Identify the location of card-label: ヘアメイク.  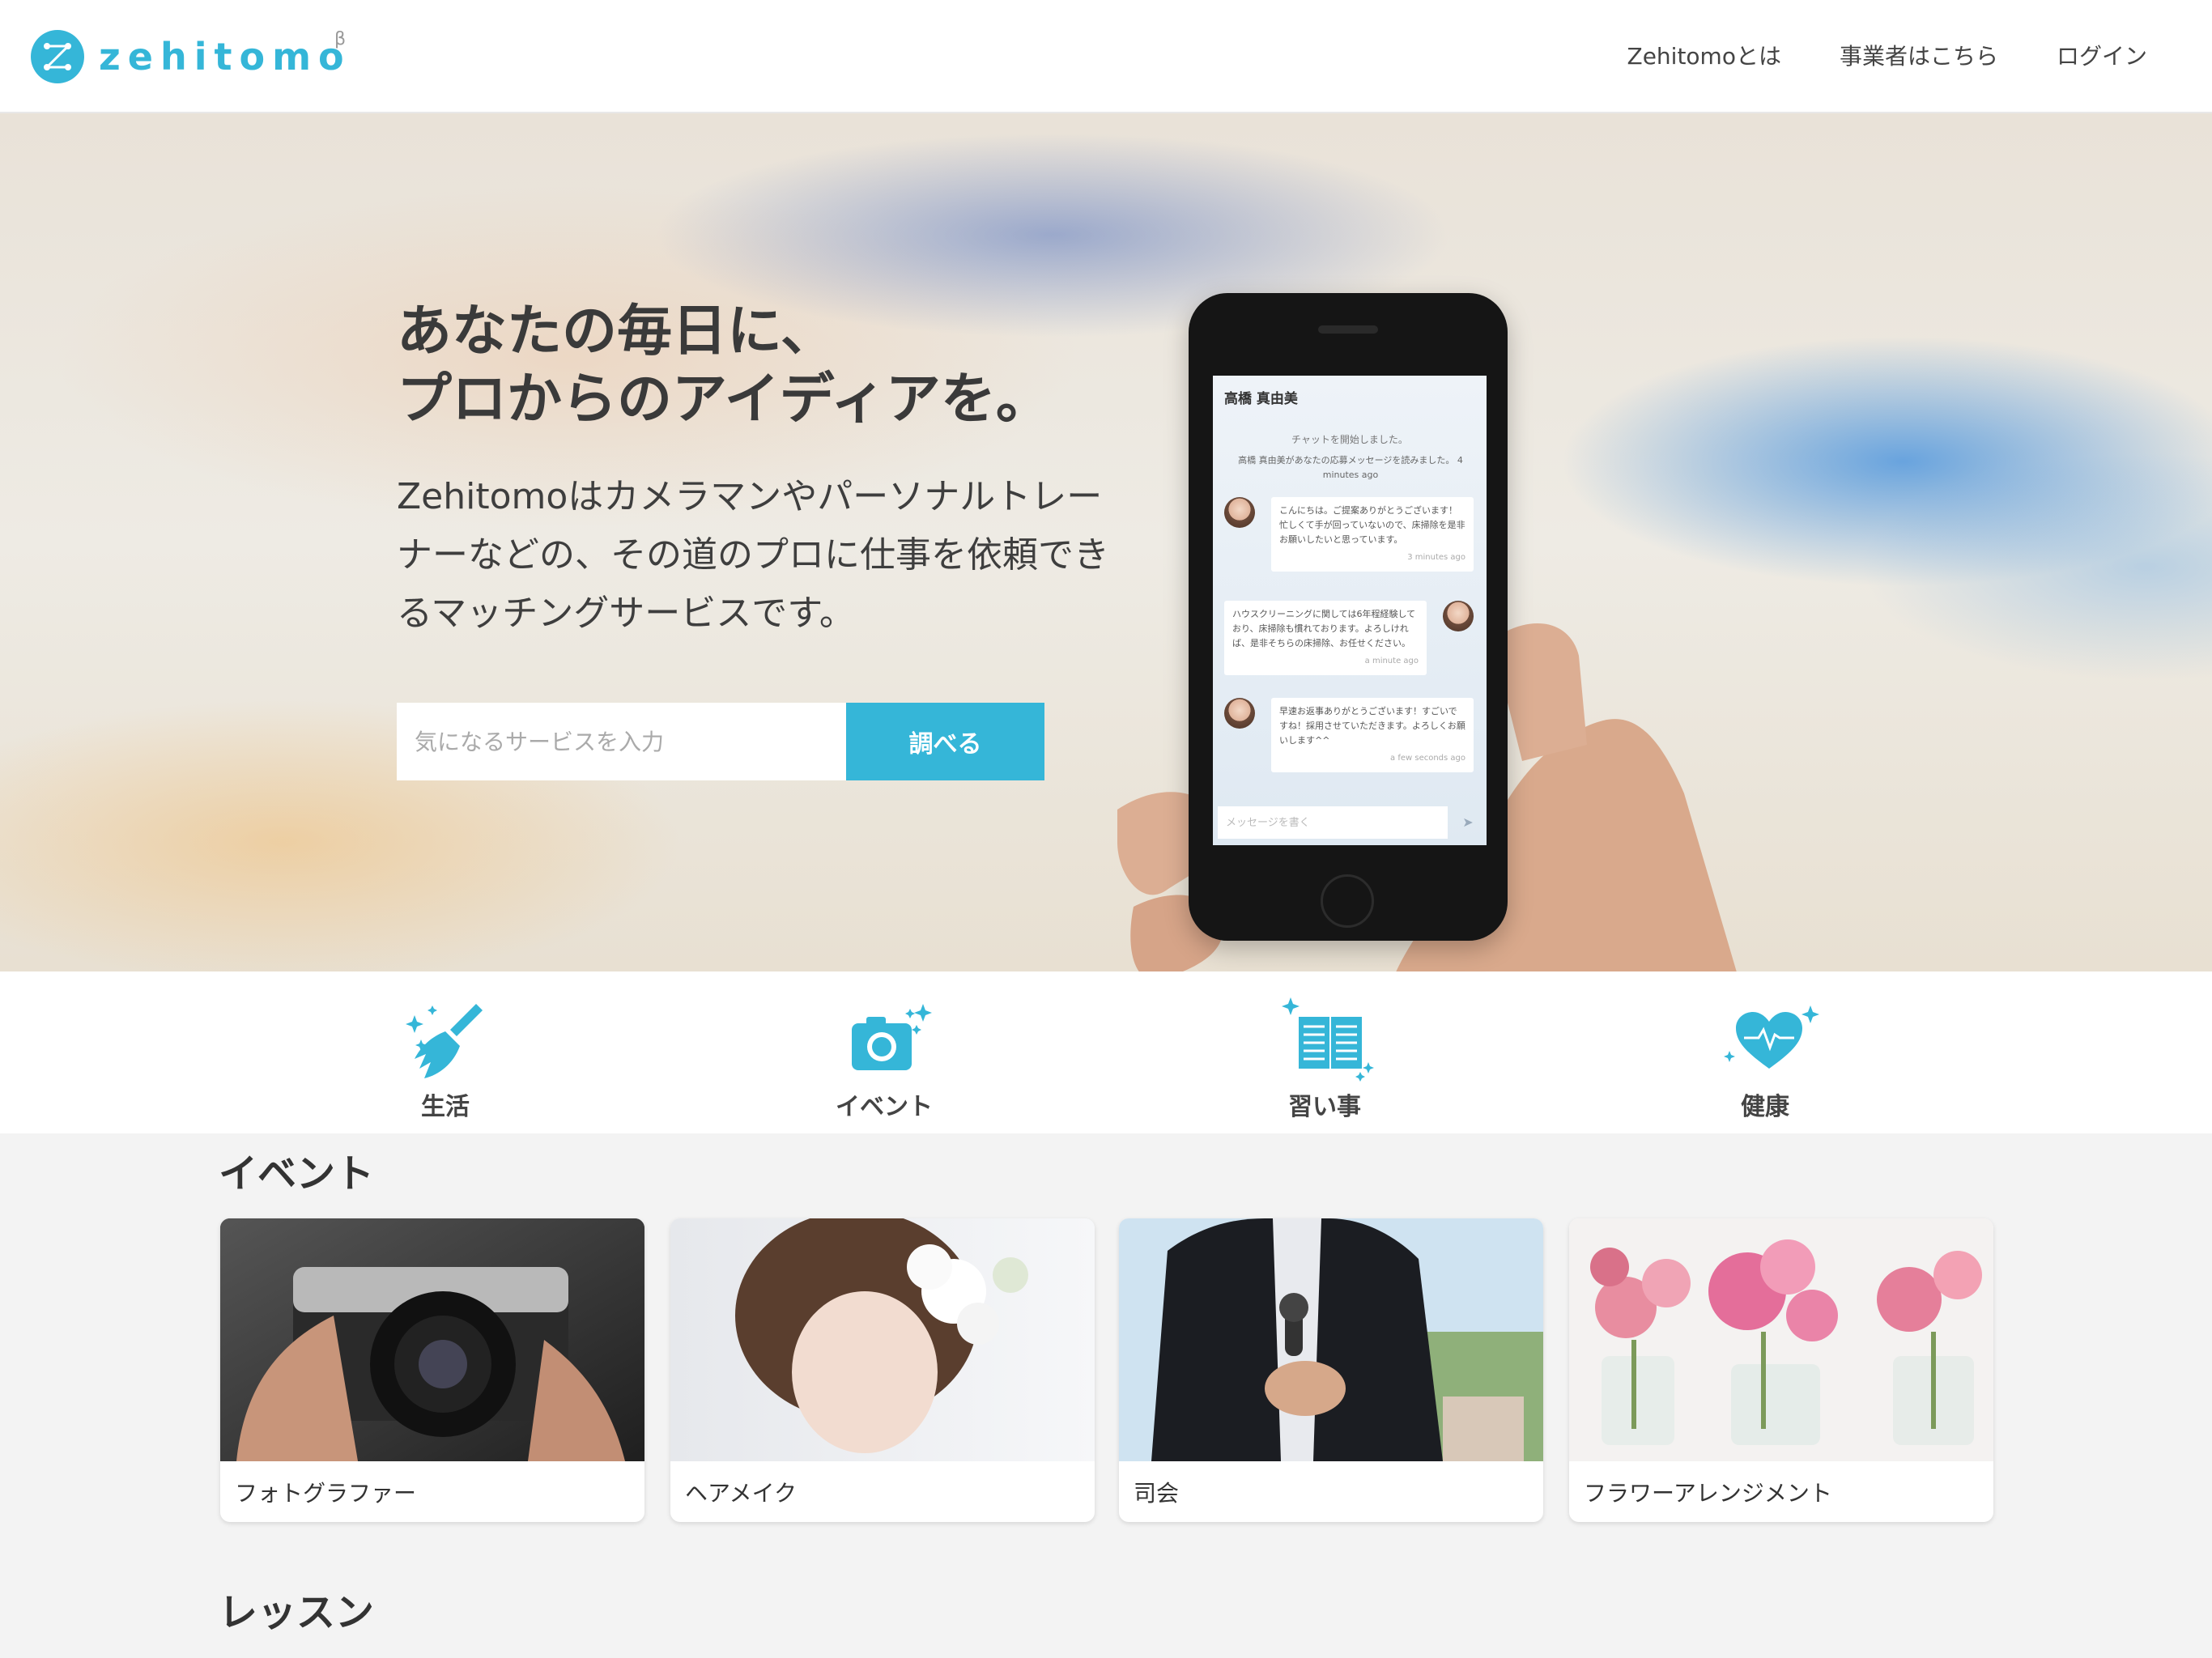
(741, 1493).